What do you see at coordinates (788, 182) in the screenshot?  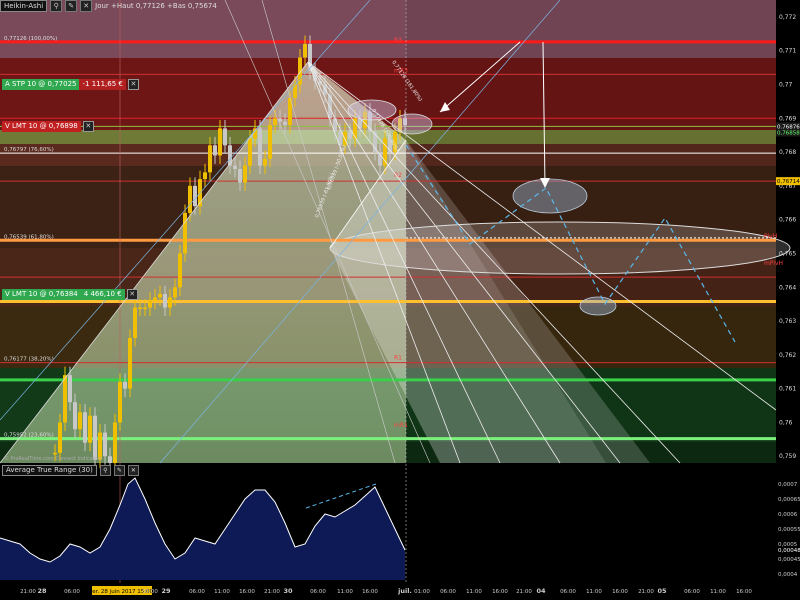 I see `price-tag-2: 0,76714` at bounding box center [788, 182].